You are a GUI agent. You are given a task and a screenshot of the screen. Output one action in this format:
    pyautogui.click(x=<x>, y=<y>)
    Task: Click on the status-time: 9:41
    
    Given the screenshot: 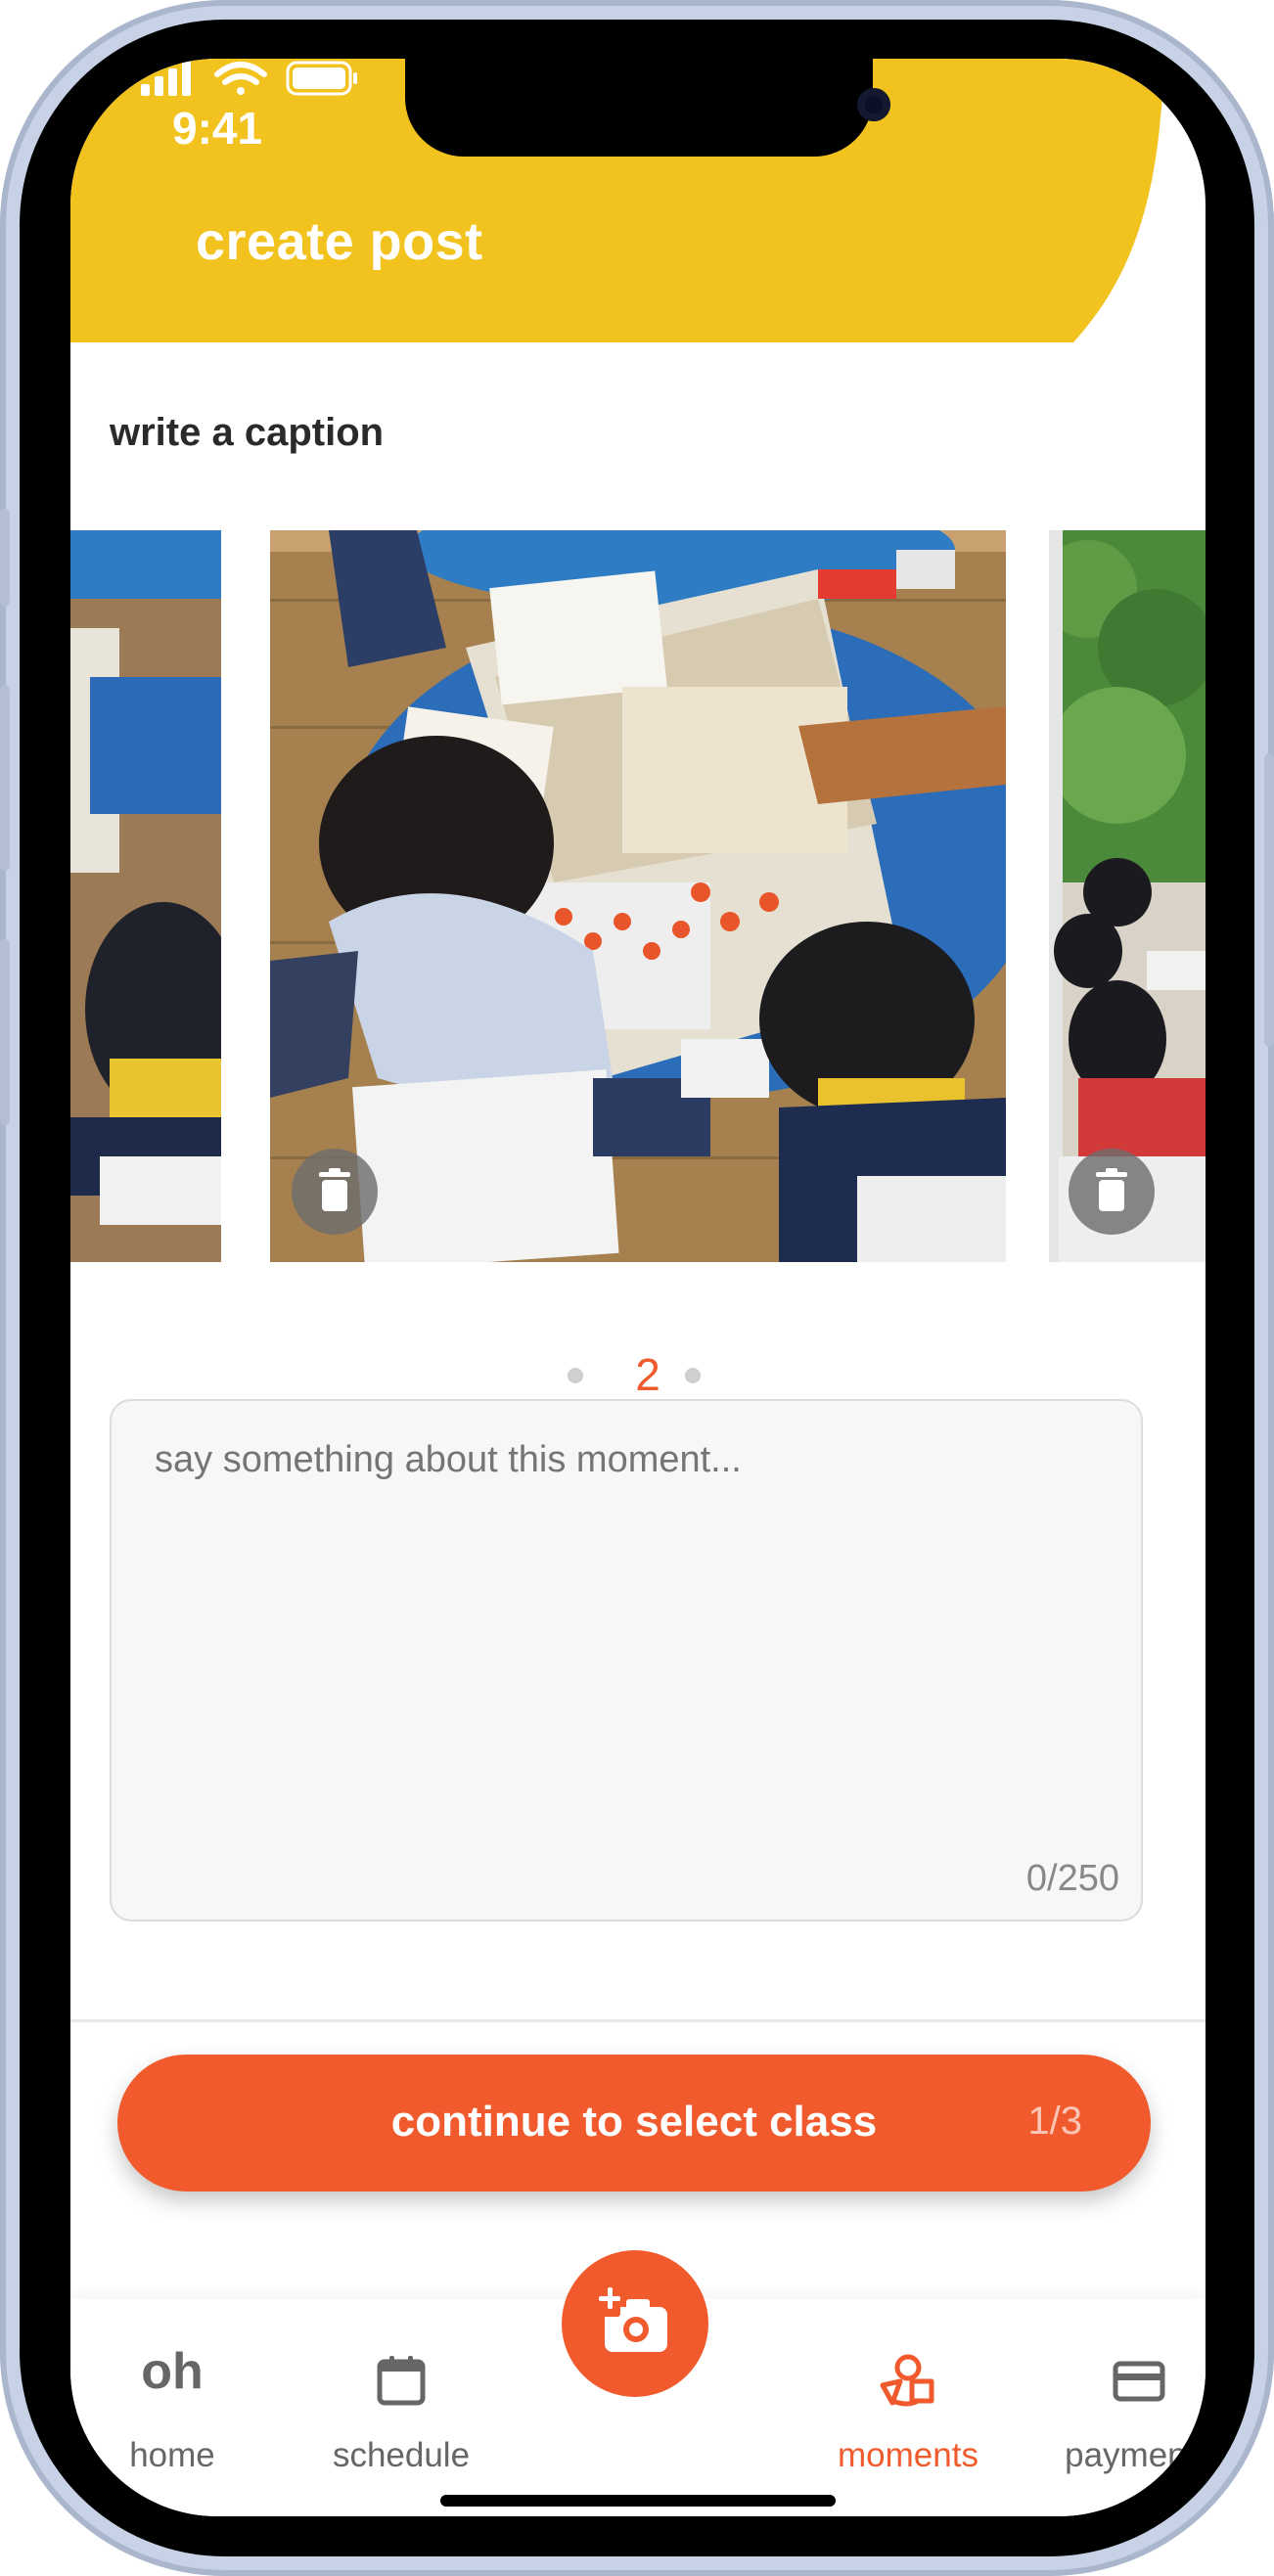 What is the action you would take?
    pyautogui.click(x=217, y=128)
    